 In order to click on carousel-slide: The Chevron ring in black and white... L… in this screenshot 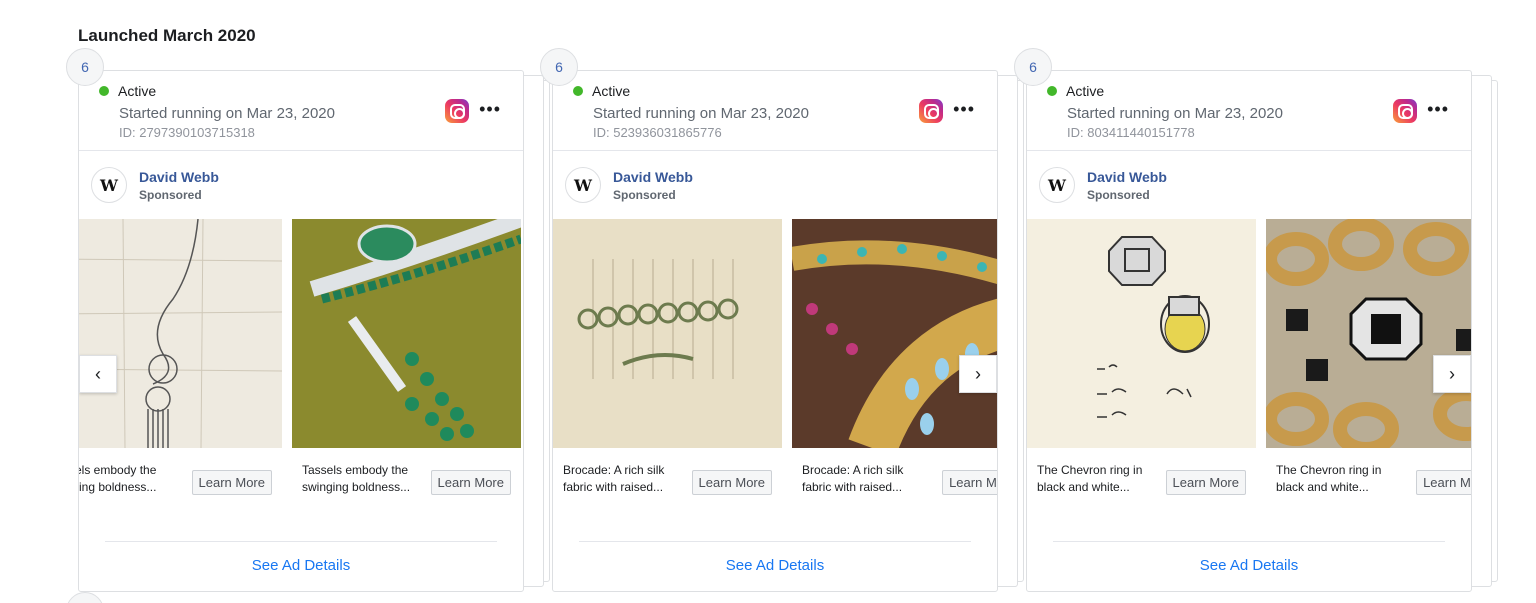, I will do `click(1141, 369)`.